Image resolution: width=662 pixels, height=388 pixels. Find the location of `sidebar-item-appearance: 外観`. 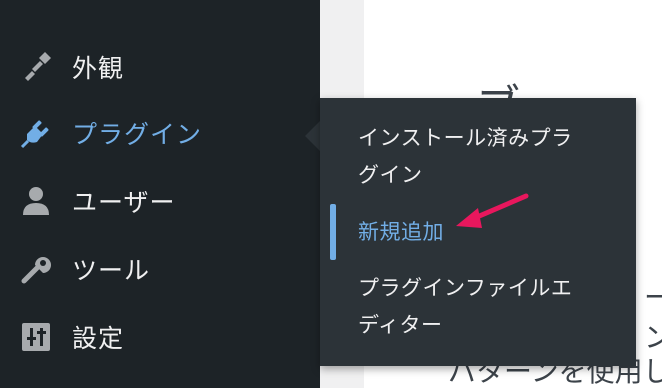

sidebar-item-appearance: 外観 is located at coordinates (160, 67).